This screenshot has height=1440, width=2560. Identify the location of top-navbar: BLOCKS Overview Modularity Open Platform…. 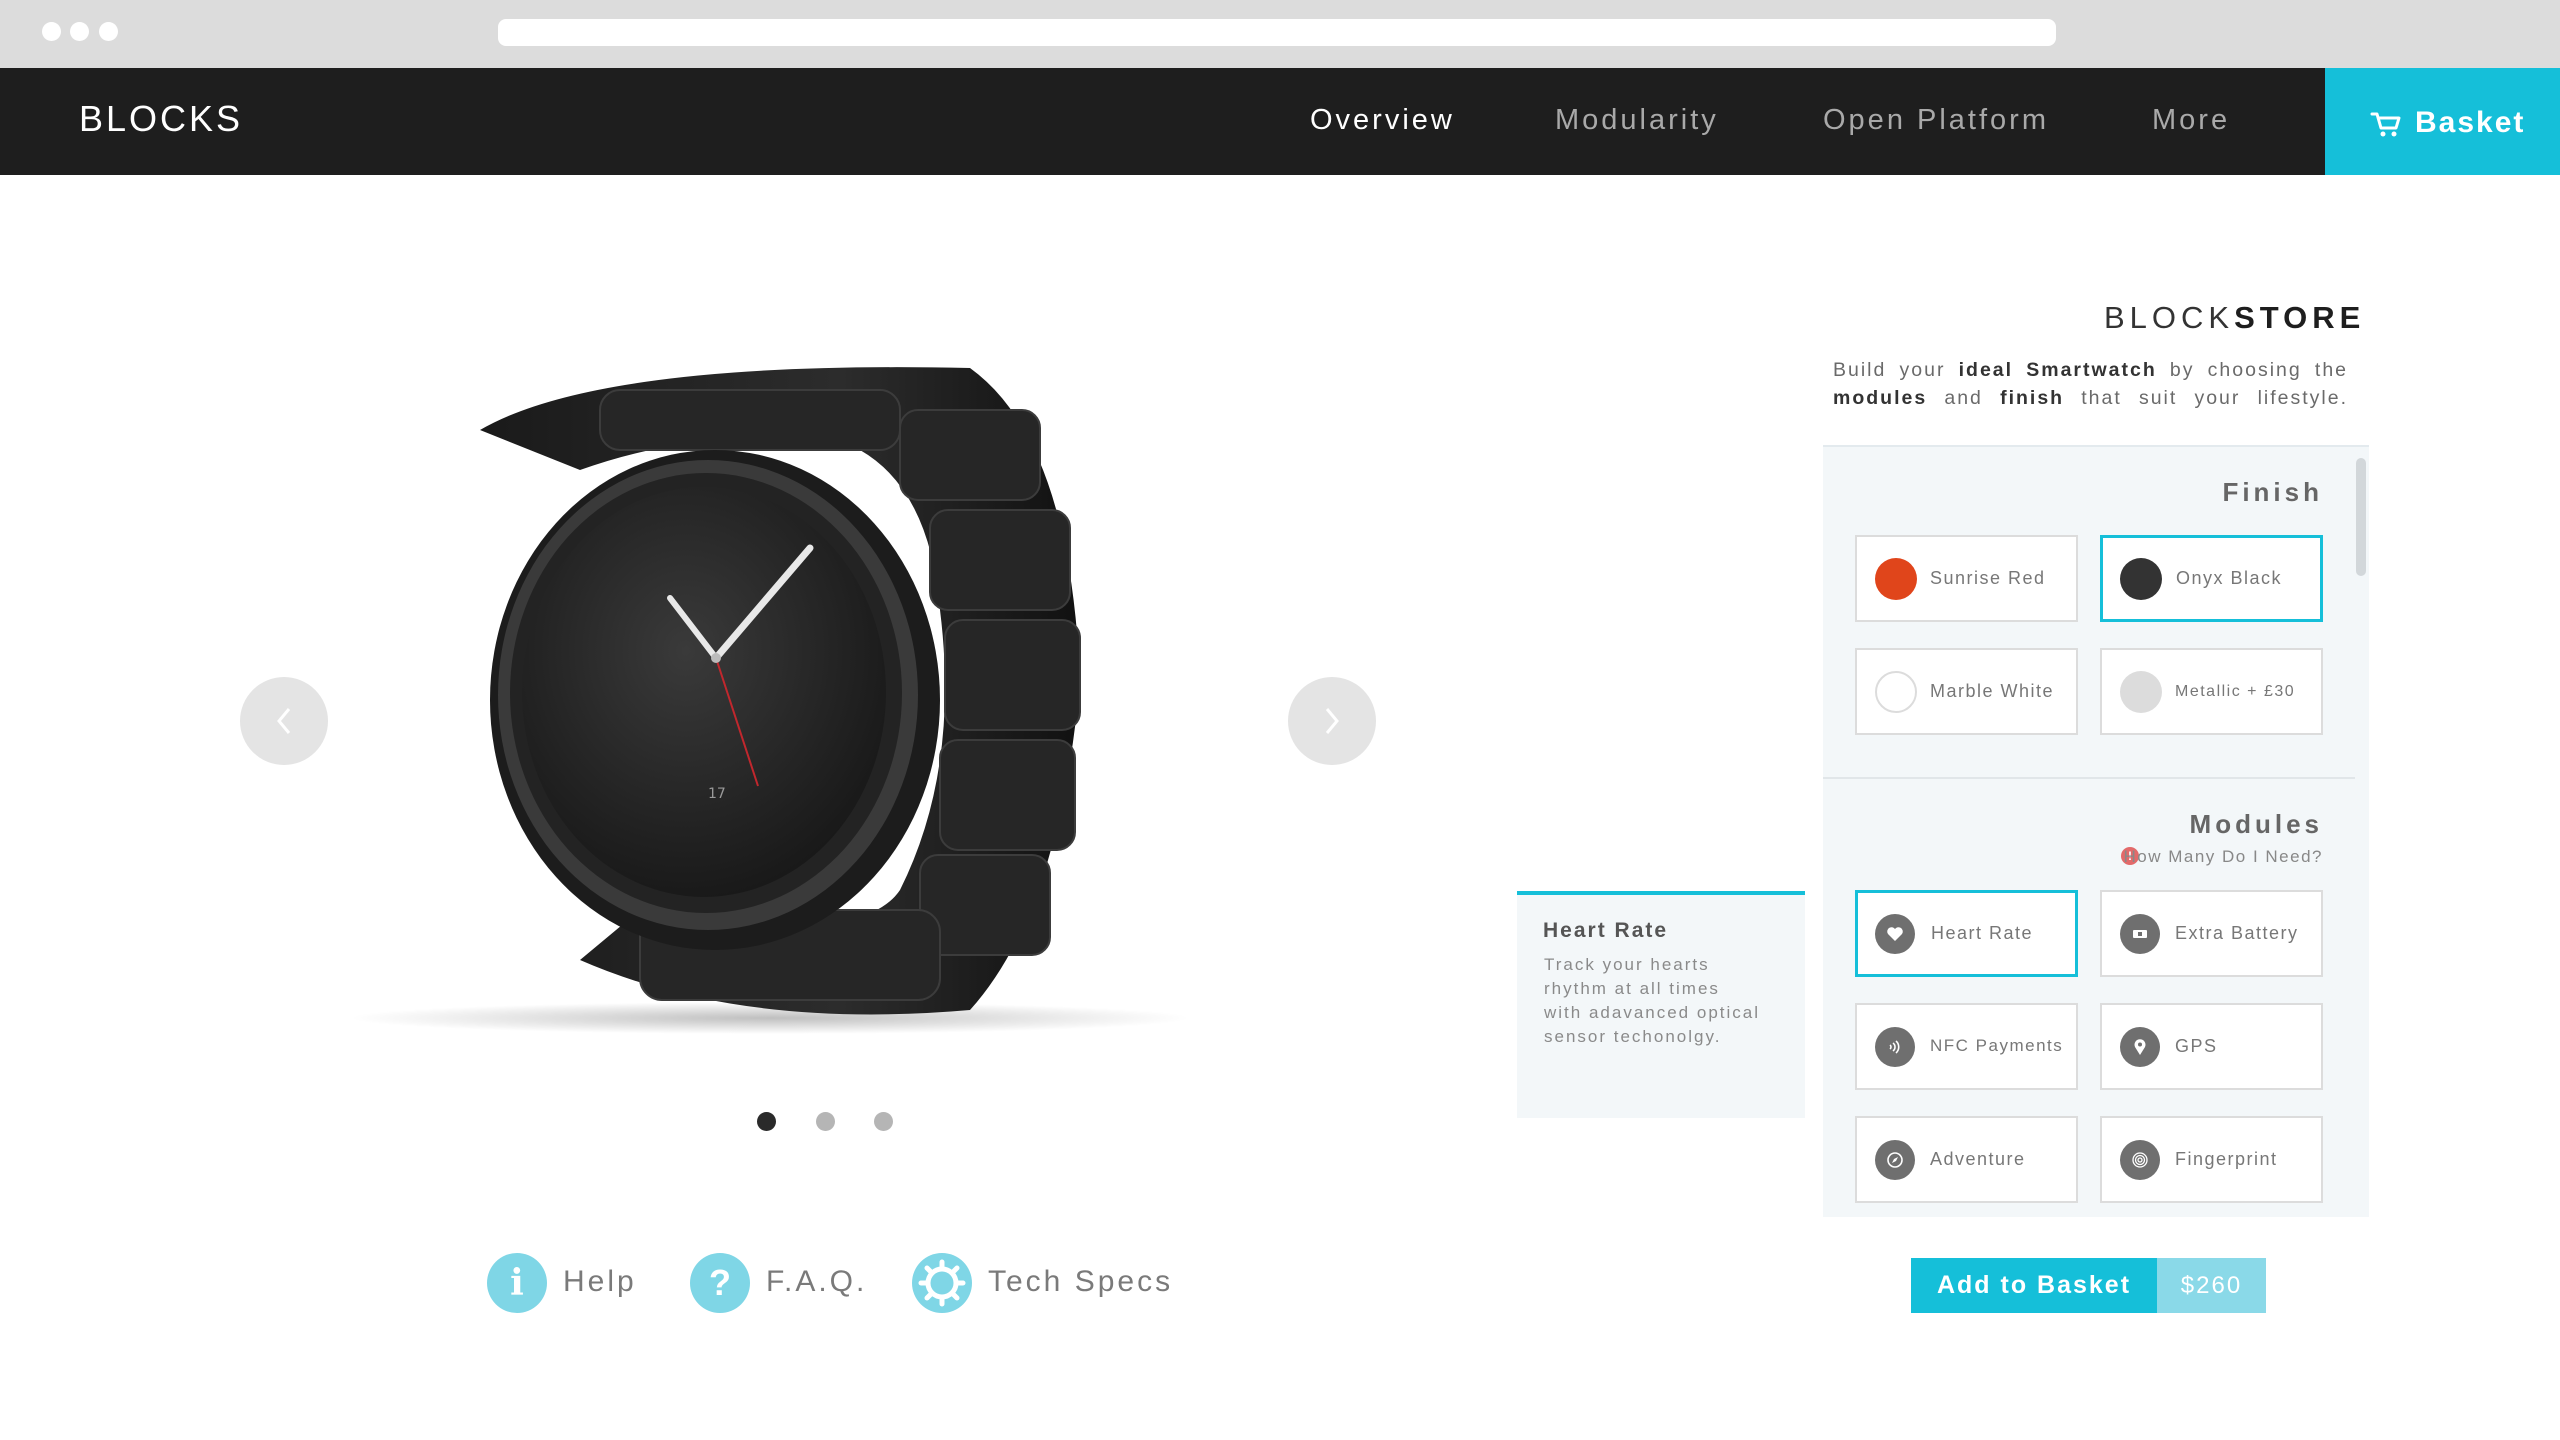
(1280, 121).